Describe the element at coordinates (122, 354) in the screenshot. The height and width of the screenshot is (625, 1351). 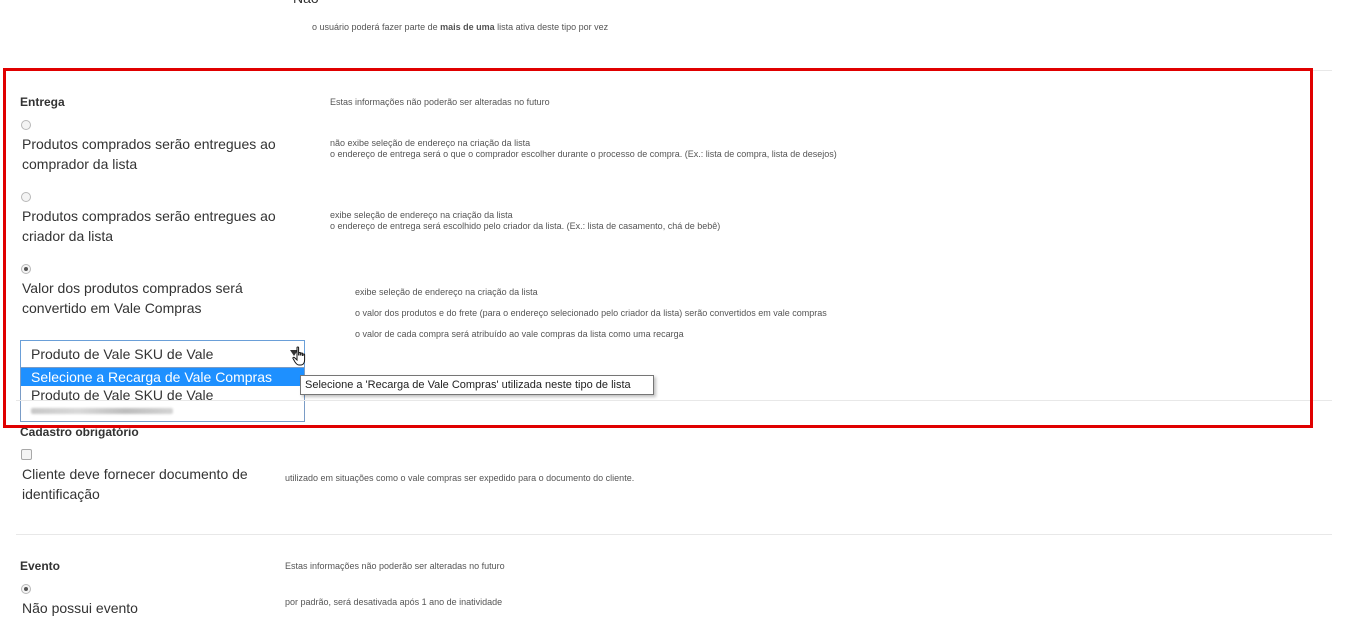
I see `recarga-select-value: Produto de Vale SKU de Vale` at that location.